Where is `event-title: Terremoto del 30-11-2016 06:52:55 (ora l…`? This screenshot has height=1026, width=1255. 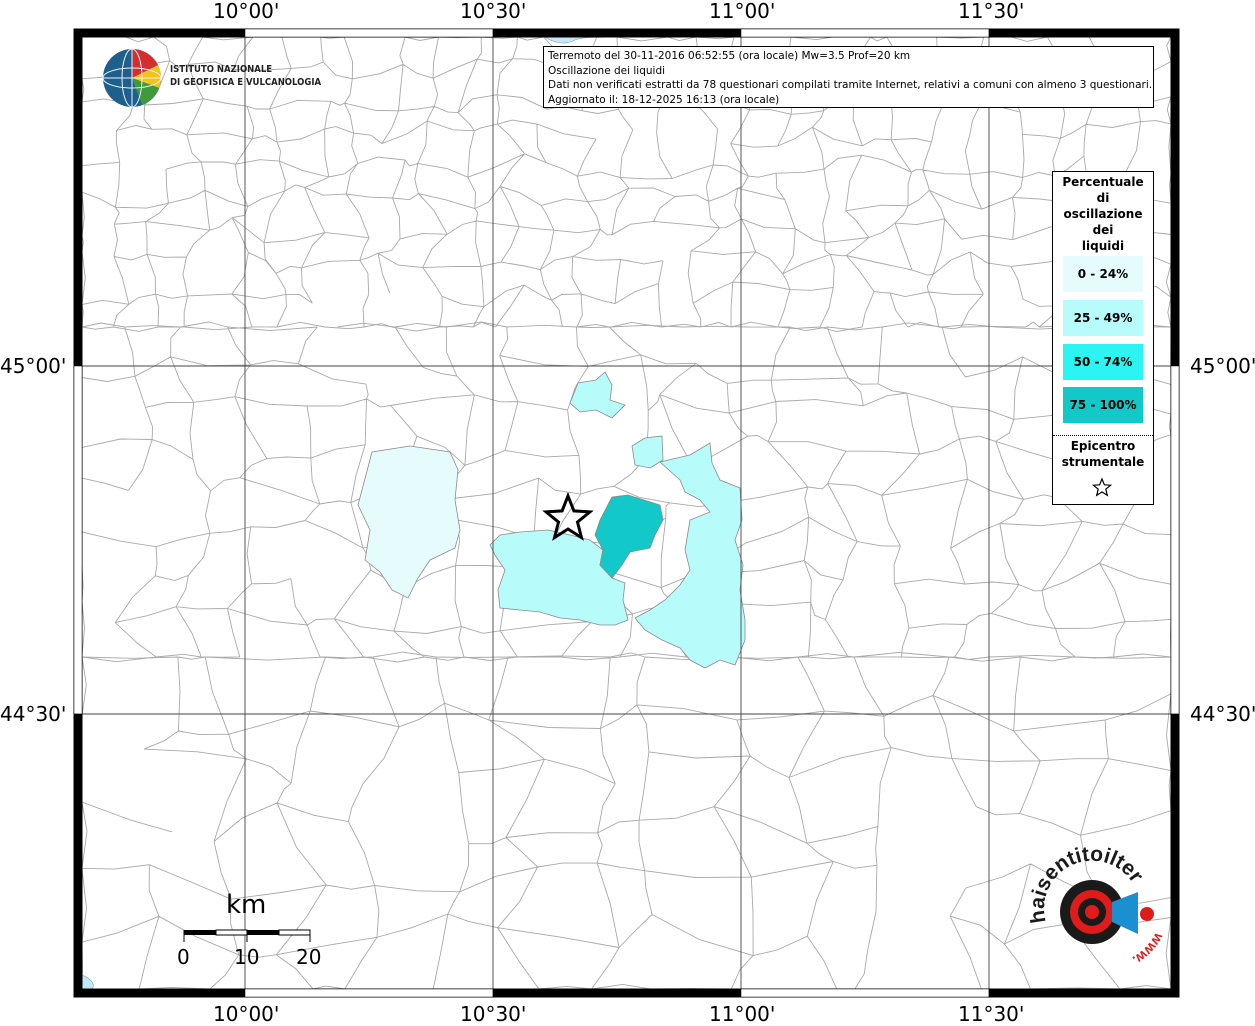
event-title: Terremoto del 30-11-2016 06:52:55 (ora l… is located at coordinates (729, 56).